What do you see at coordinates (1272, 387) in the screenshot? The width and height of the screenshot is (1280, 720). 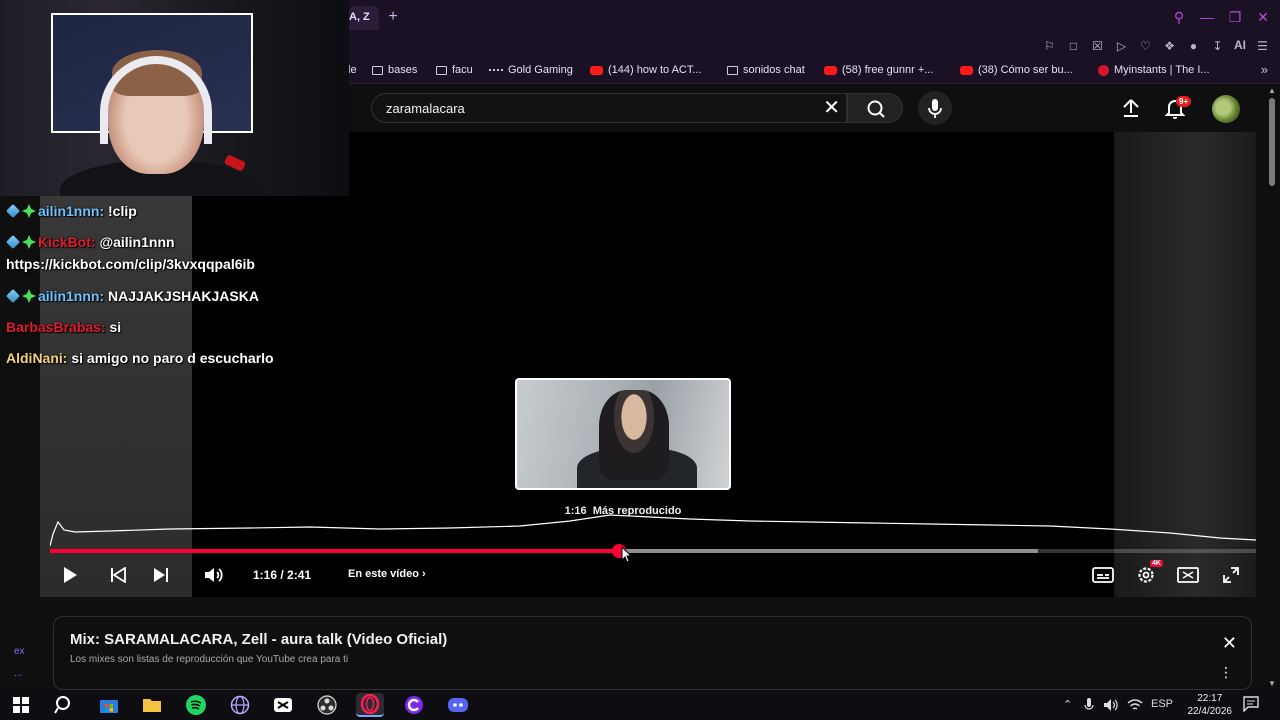 I see `page-scrollbar: ▲ ▼` at bounding box center [1272, 387].